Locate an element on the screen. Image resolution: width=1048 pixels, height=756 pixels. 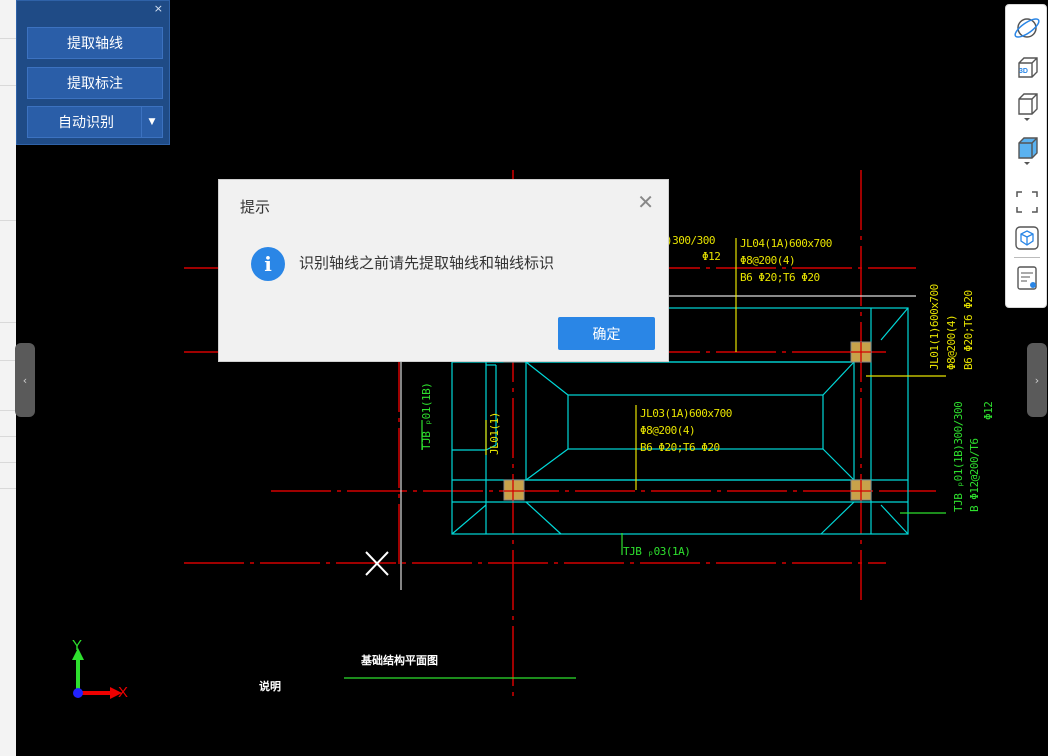
extract-annotation-button: 提取标注 is located at coordinates (95, 83).